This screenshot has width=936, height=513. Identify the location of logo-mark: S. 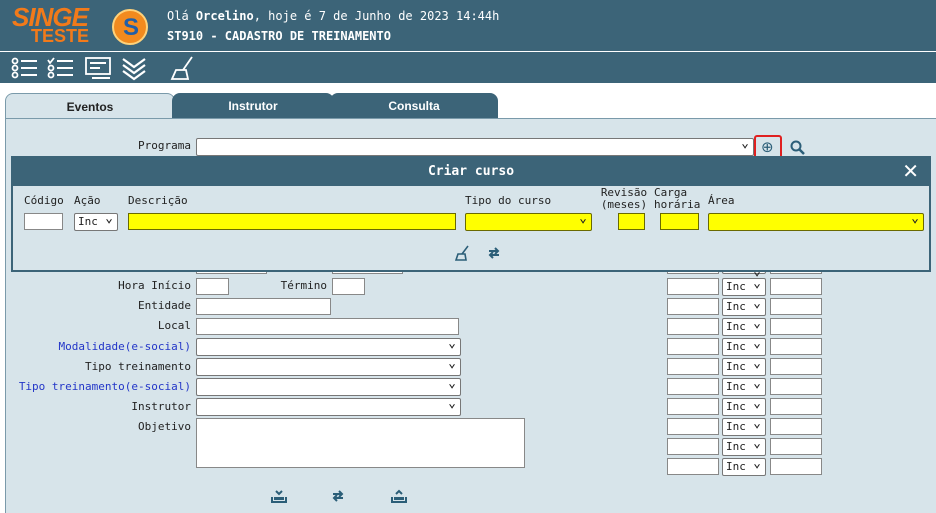
(130, 27).